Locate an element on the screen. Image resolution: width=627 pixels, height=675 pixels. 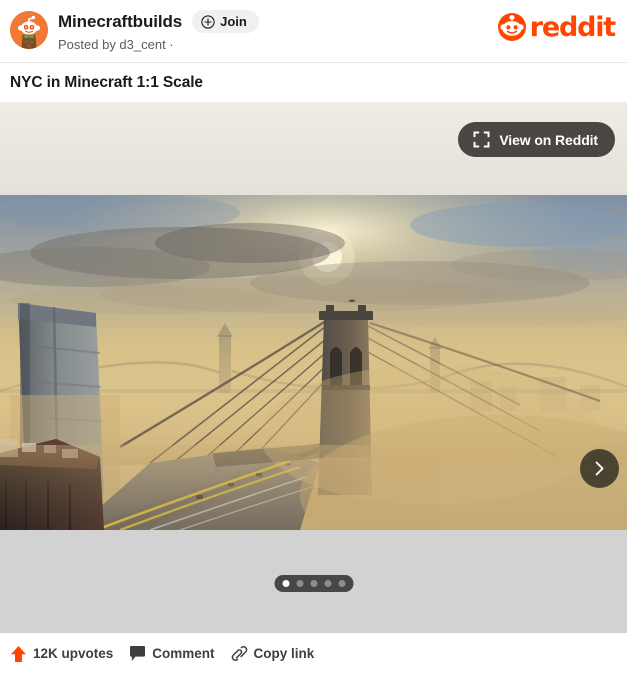
upvote-arrow-icon is located at coordinates (18, 653).